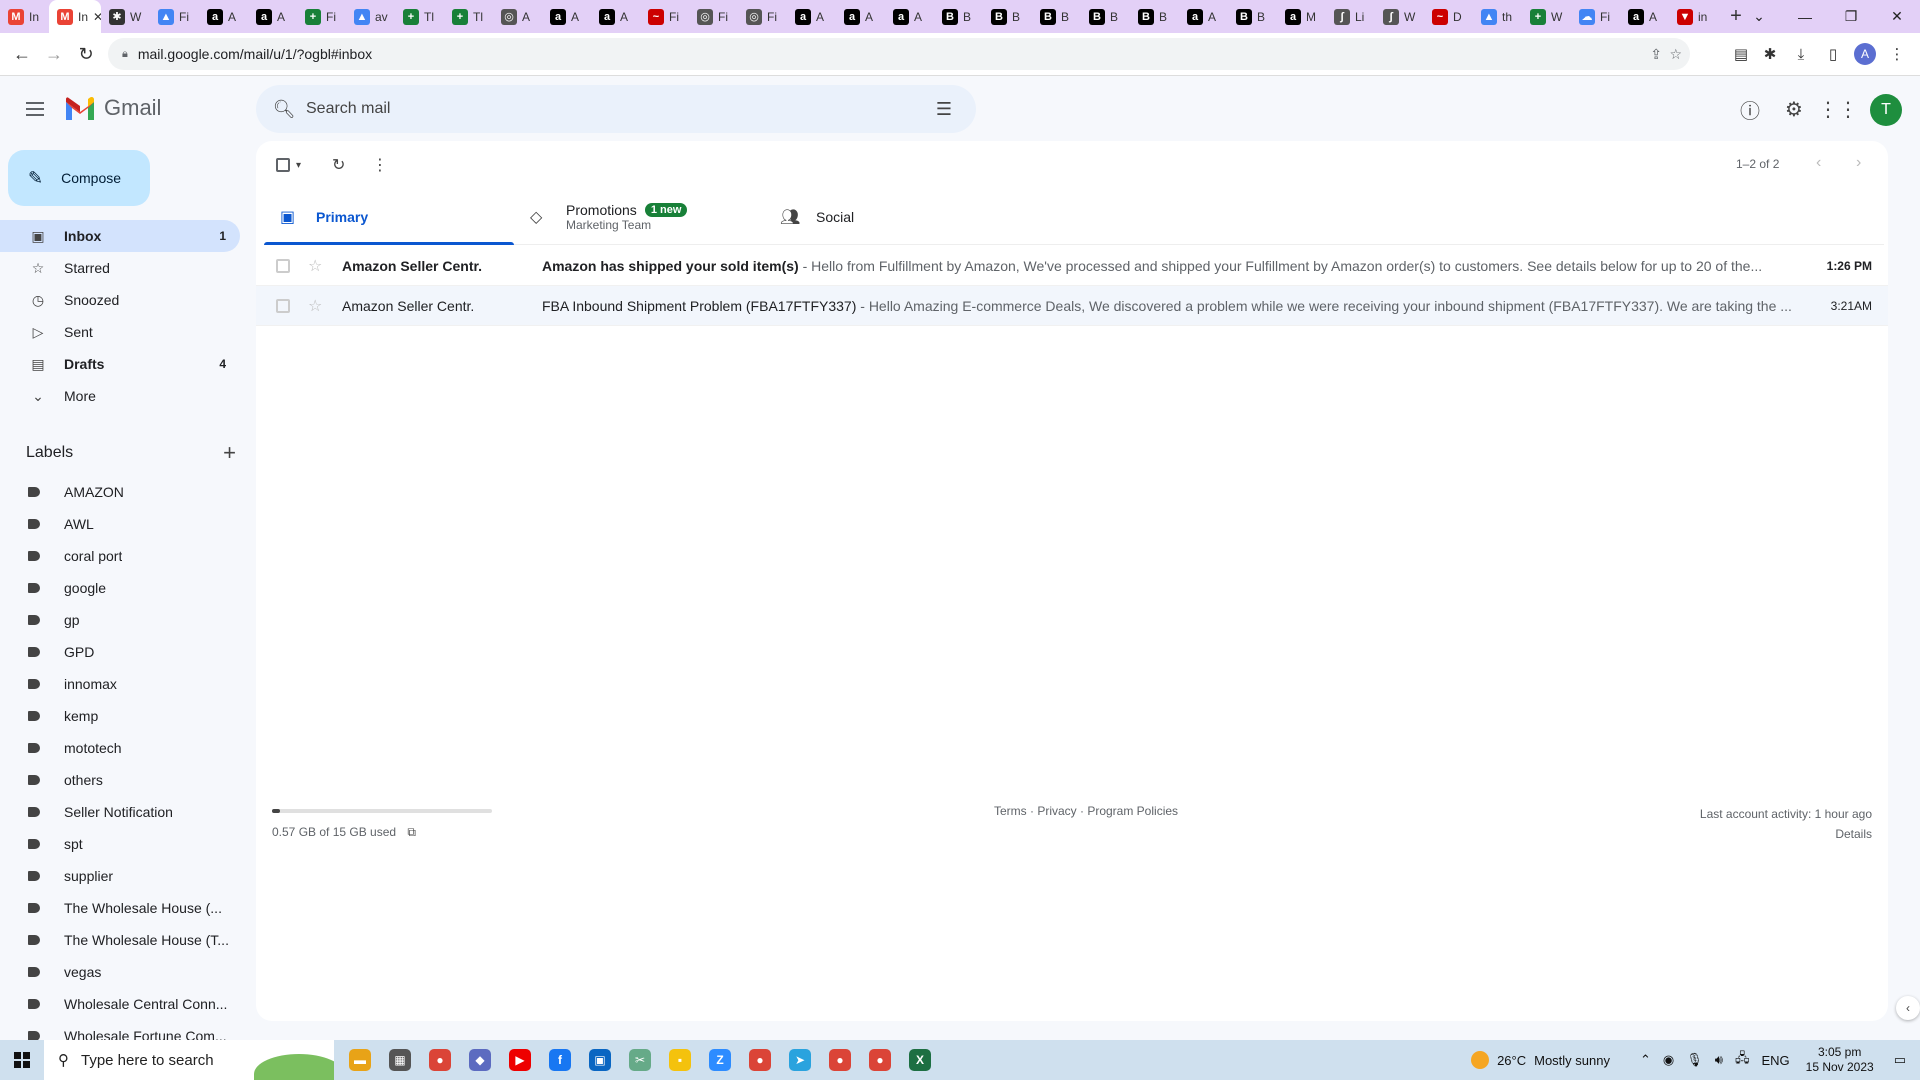  What do you see at coordinates (389, 217) in the screenshot?
I see `tab-primary: ▣ Primary` at bounding box center [389, 217].